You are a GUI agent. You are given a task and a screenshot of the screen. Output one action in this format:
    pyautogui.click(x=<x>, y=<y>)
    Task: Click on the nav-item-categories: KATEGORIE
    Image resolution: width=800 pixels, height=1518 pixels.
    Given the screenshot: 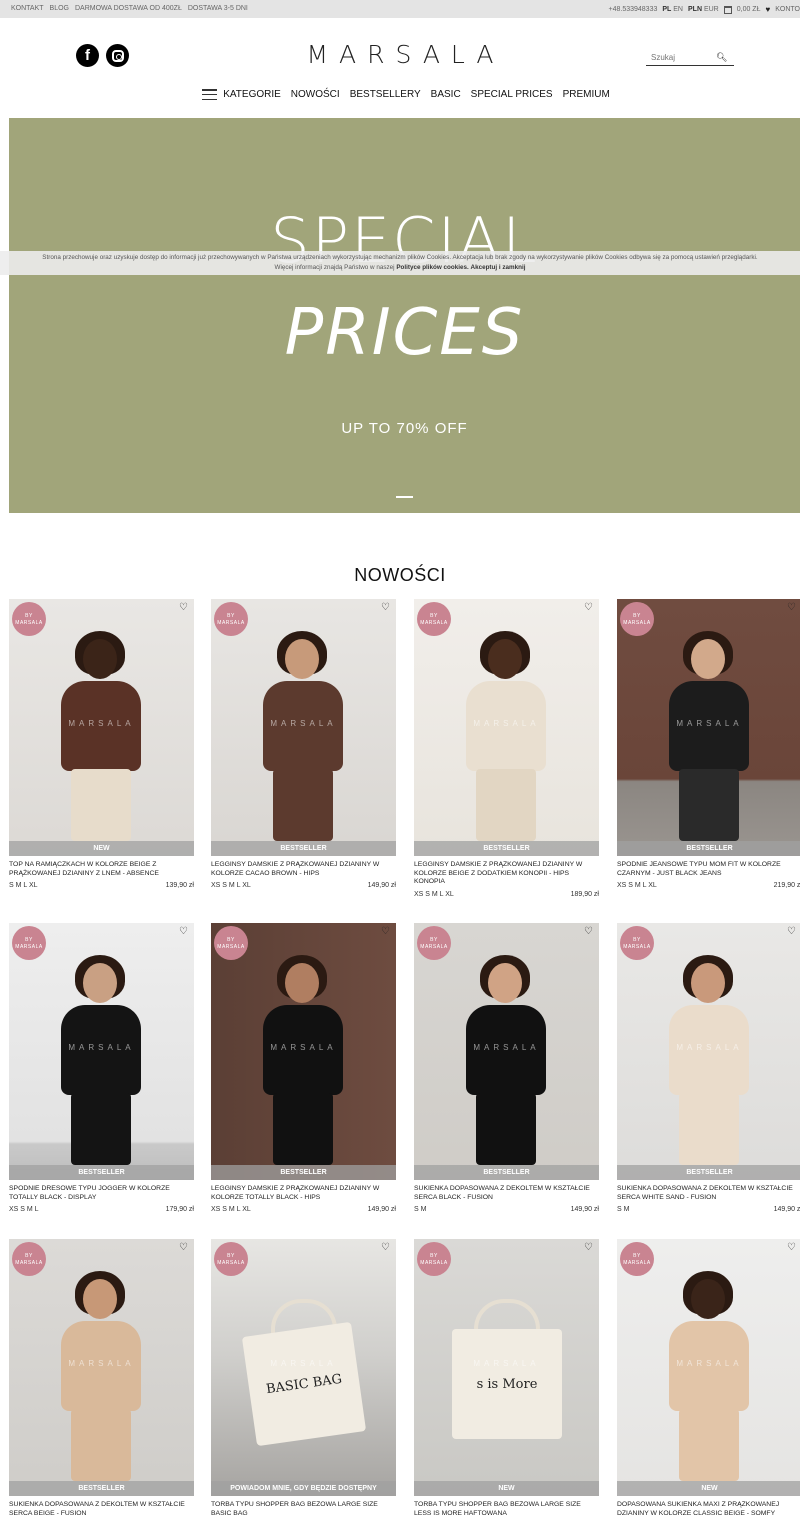 What is the action you would take?
    pyautogui.click(x=241, y=94)
    